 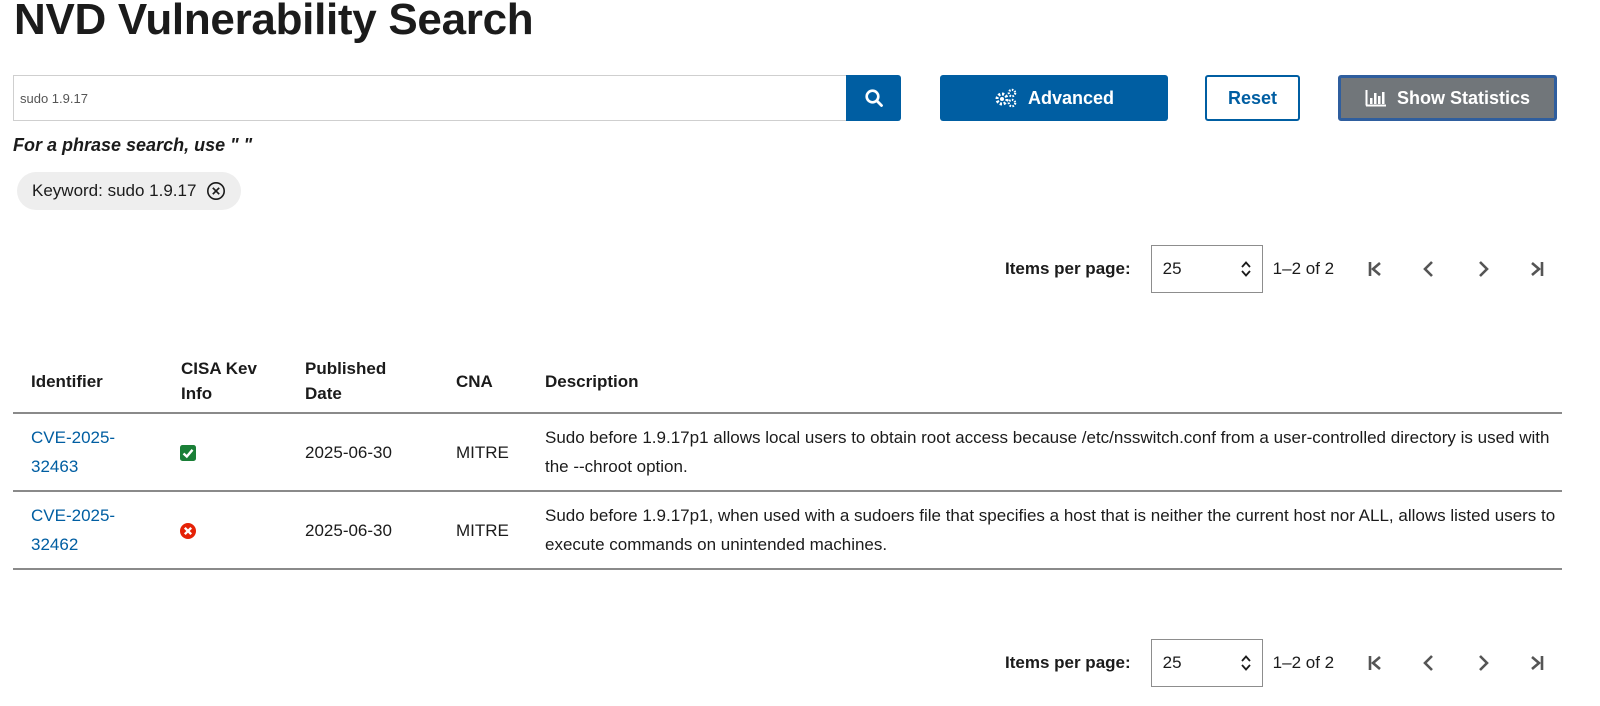 I want to click on search-icon, so click(x=873, y=98).